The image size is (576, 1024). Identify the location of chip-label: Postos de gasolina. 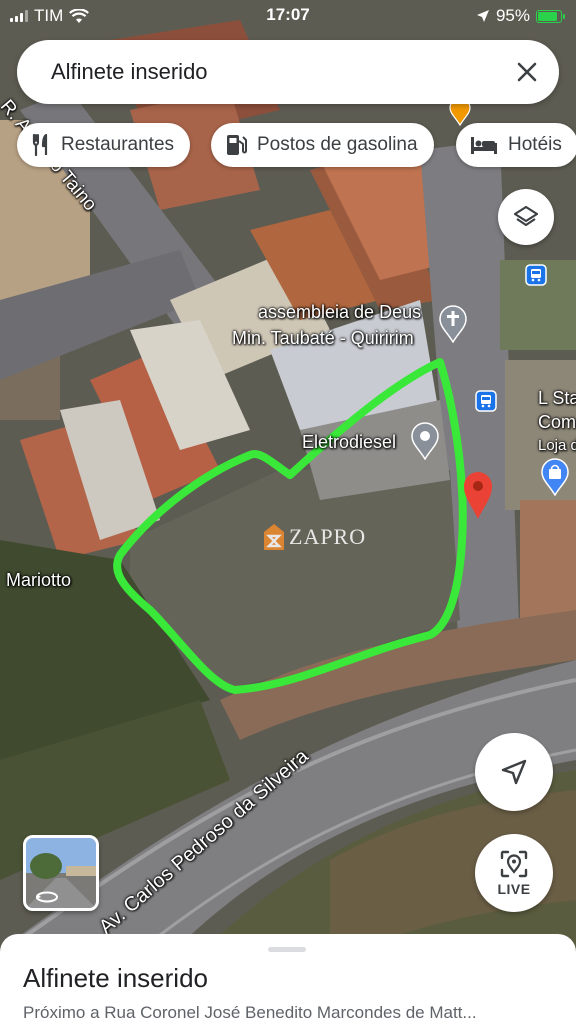
(337, 144).